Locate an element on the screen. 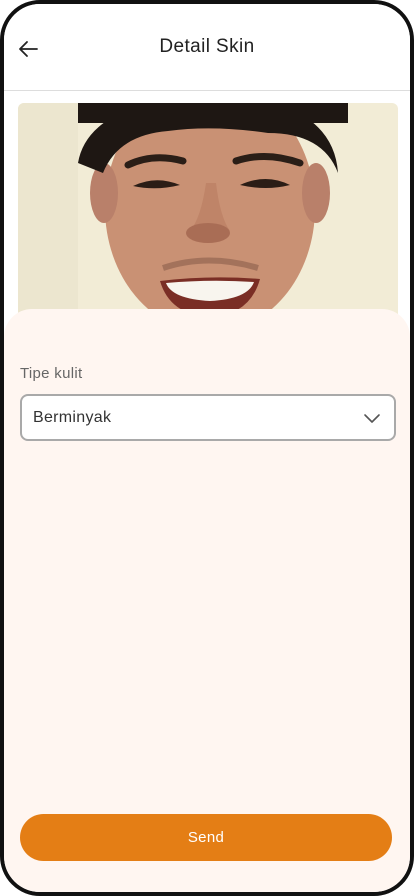  skin-type-label: Tipe kulit is located at coordinates (51, 373).